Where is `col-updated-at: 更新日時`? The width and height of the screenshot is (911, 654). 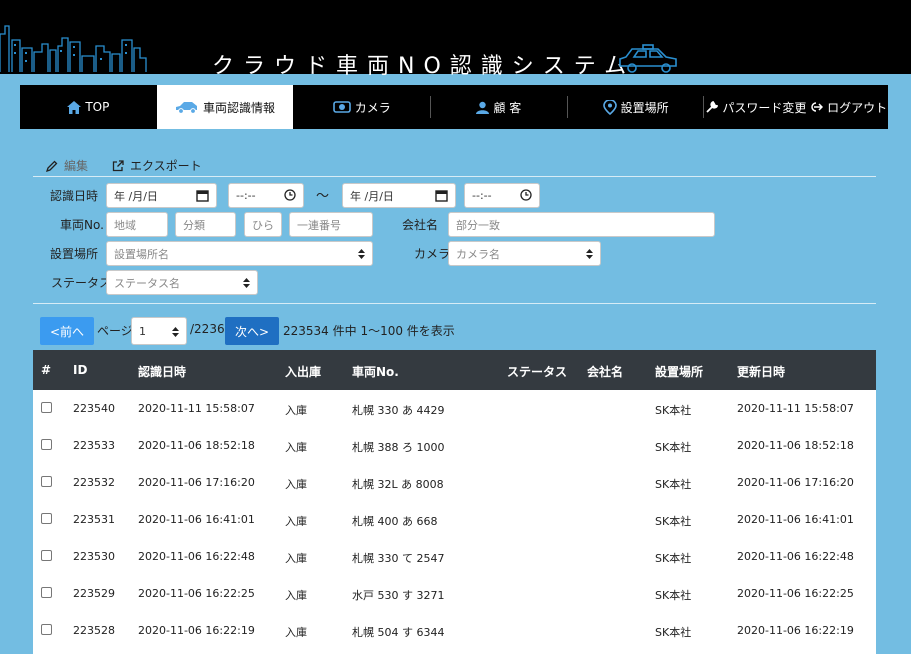 col-updated-at: 更新日時 is located at coordinates (761, 371).